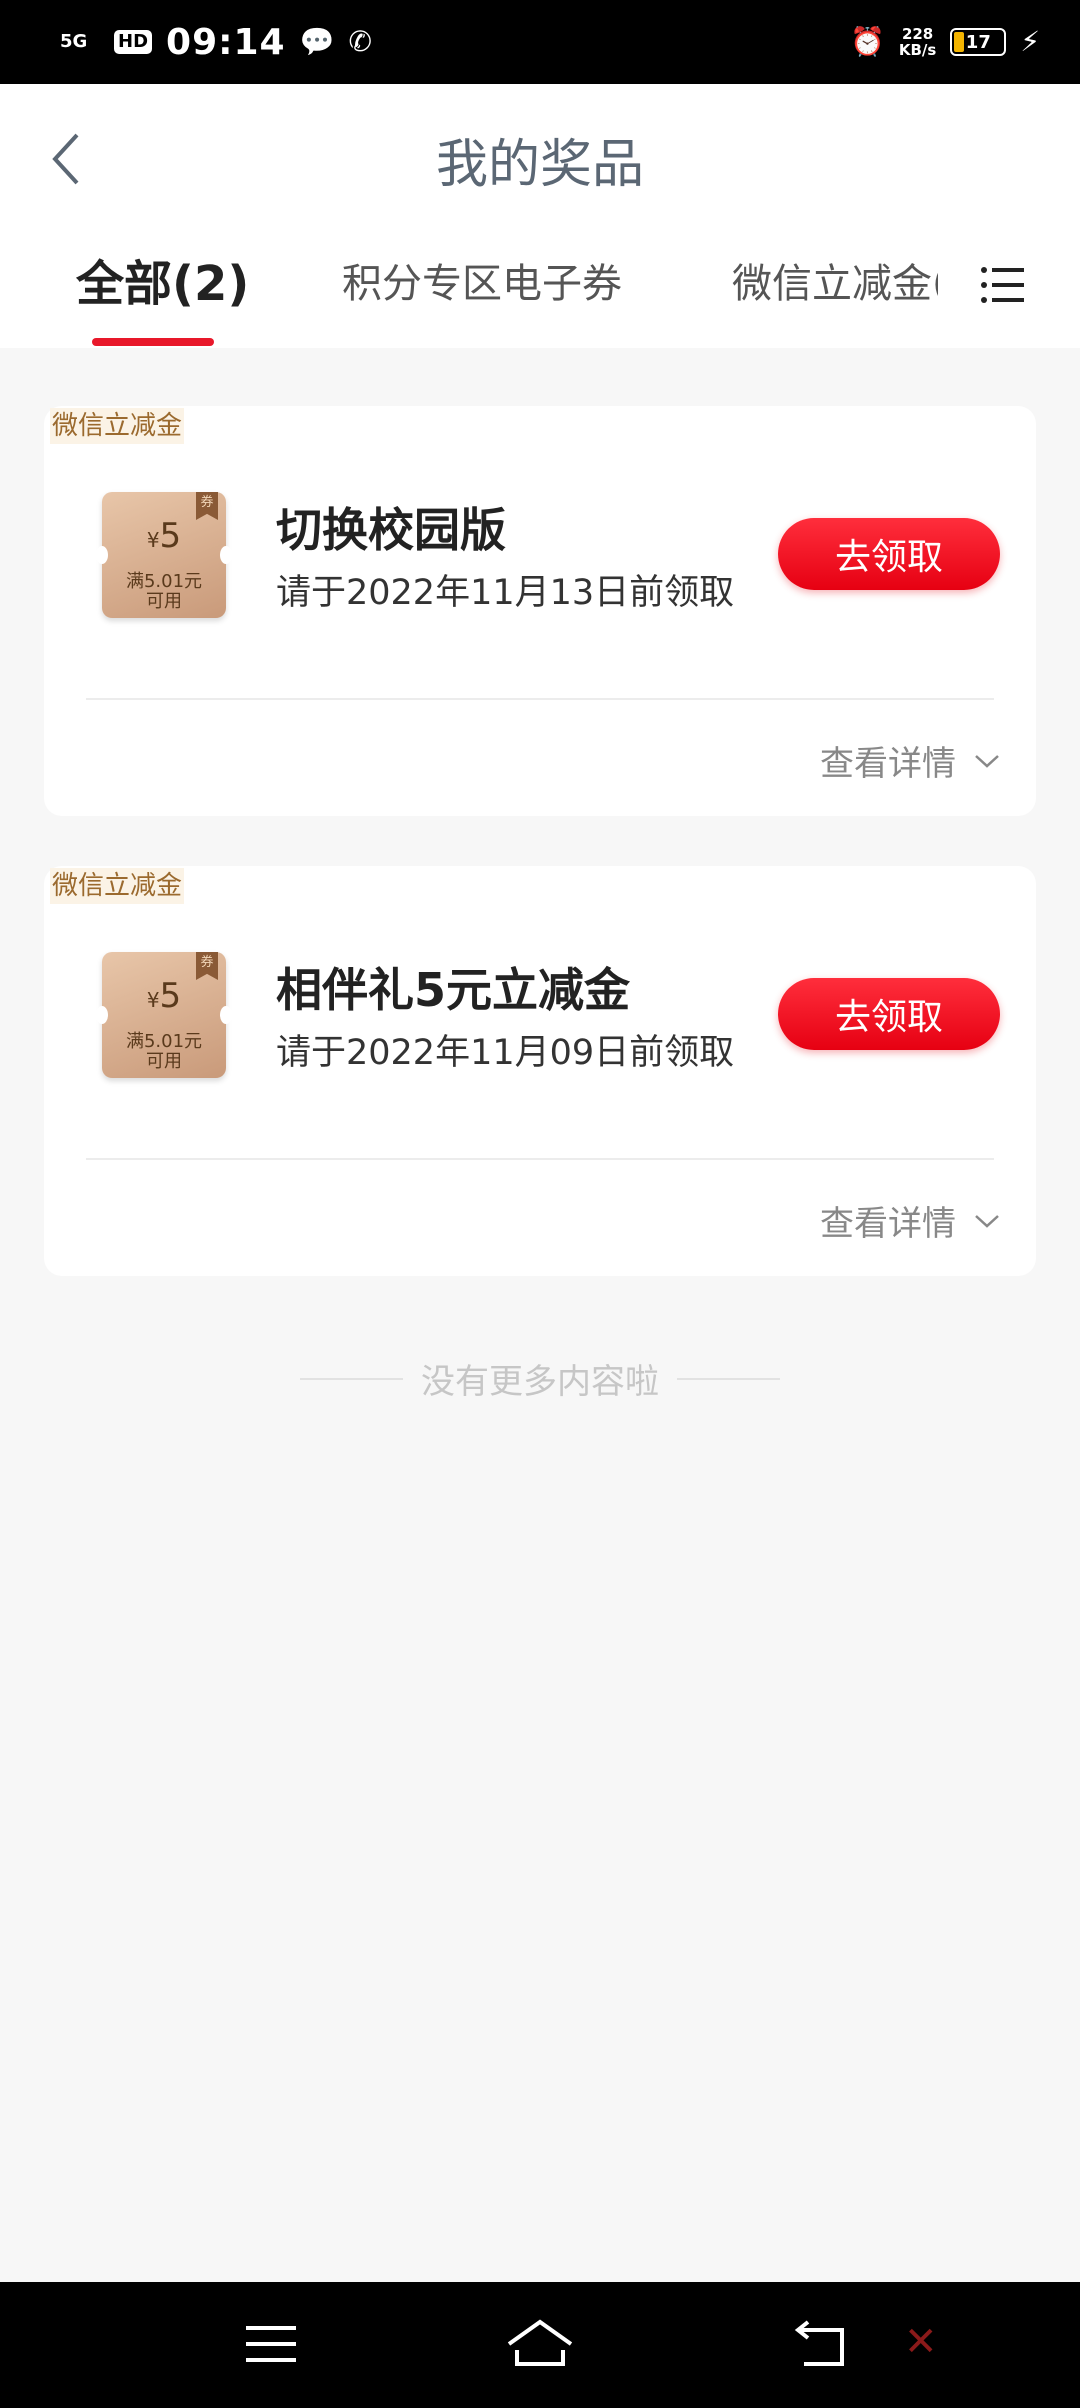  I want to click on tab-menu-button, so click(1005, 287).